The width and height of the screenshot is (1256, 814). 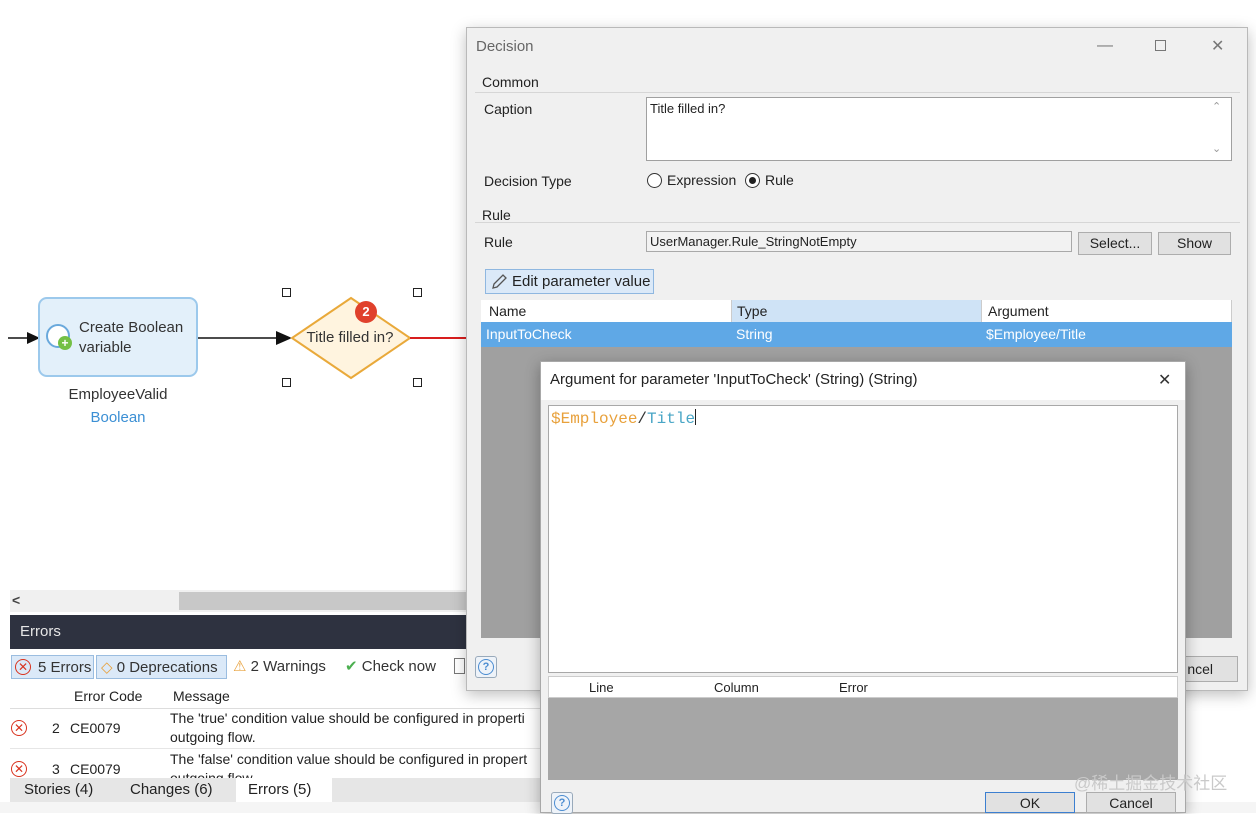 What do you see at coordinates (286, 382) in the screenshot?
I see `selection-handle-bl` at bounding box center [286, 382].